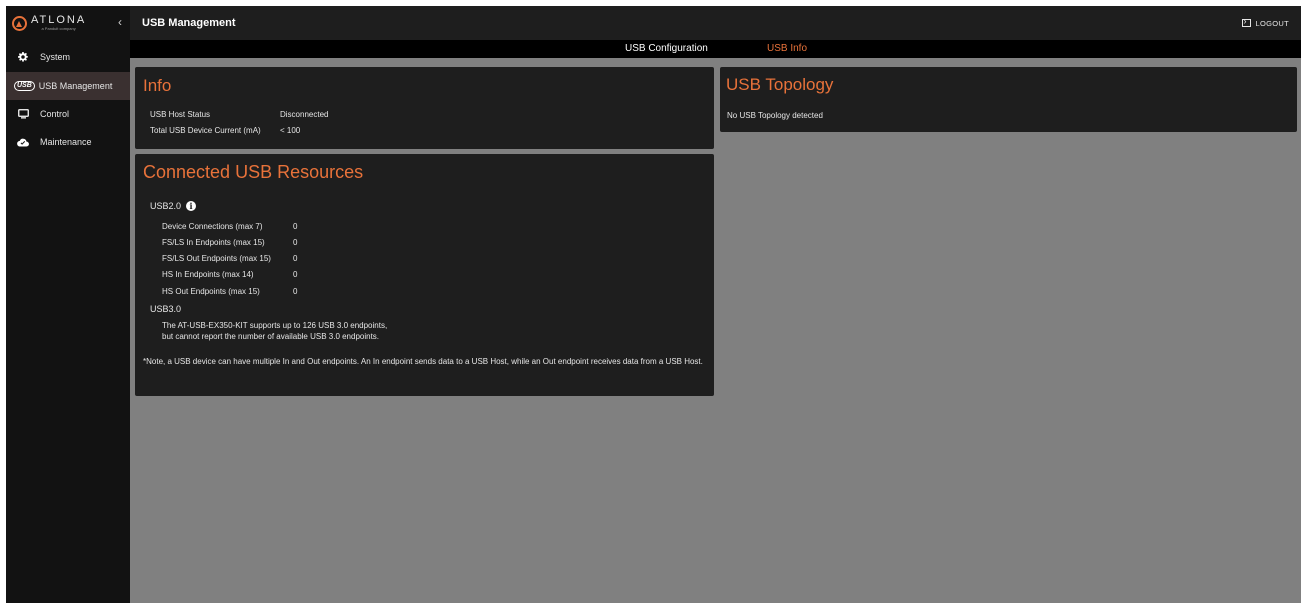  I want to click on monitor-icon, so click(23, 114).